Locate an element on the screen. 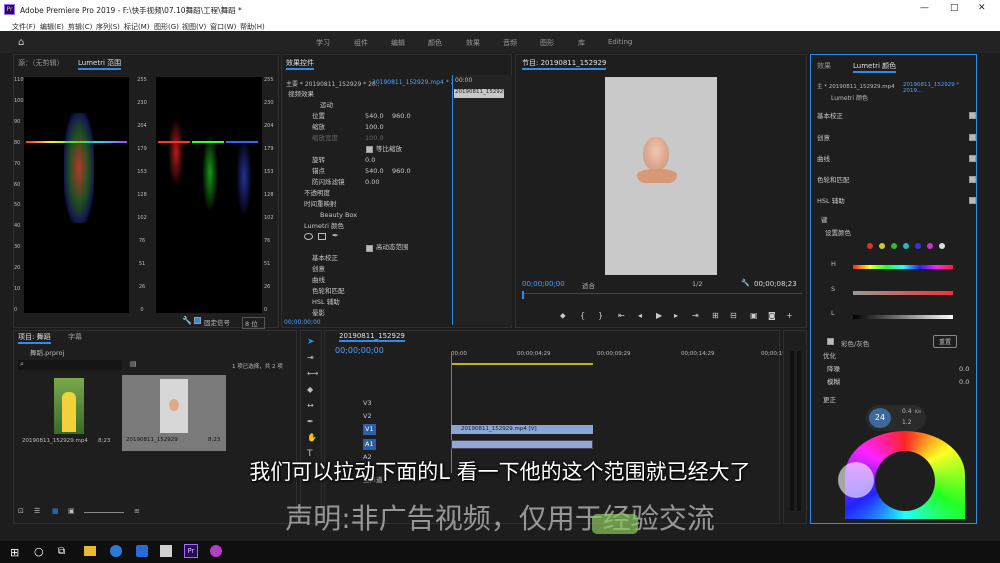  s-range-slider is located at coordinates (903, 293).